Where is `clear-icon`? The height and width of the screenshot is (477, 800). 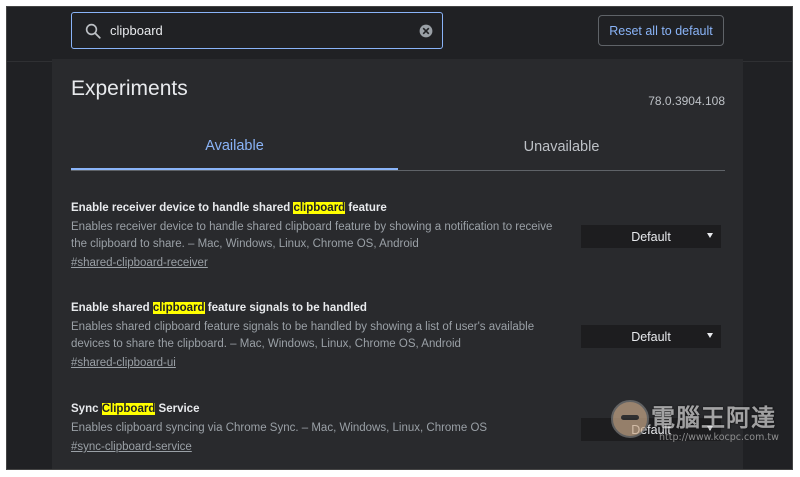
clear-icon is located at coordinates (426, 31).